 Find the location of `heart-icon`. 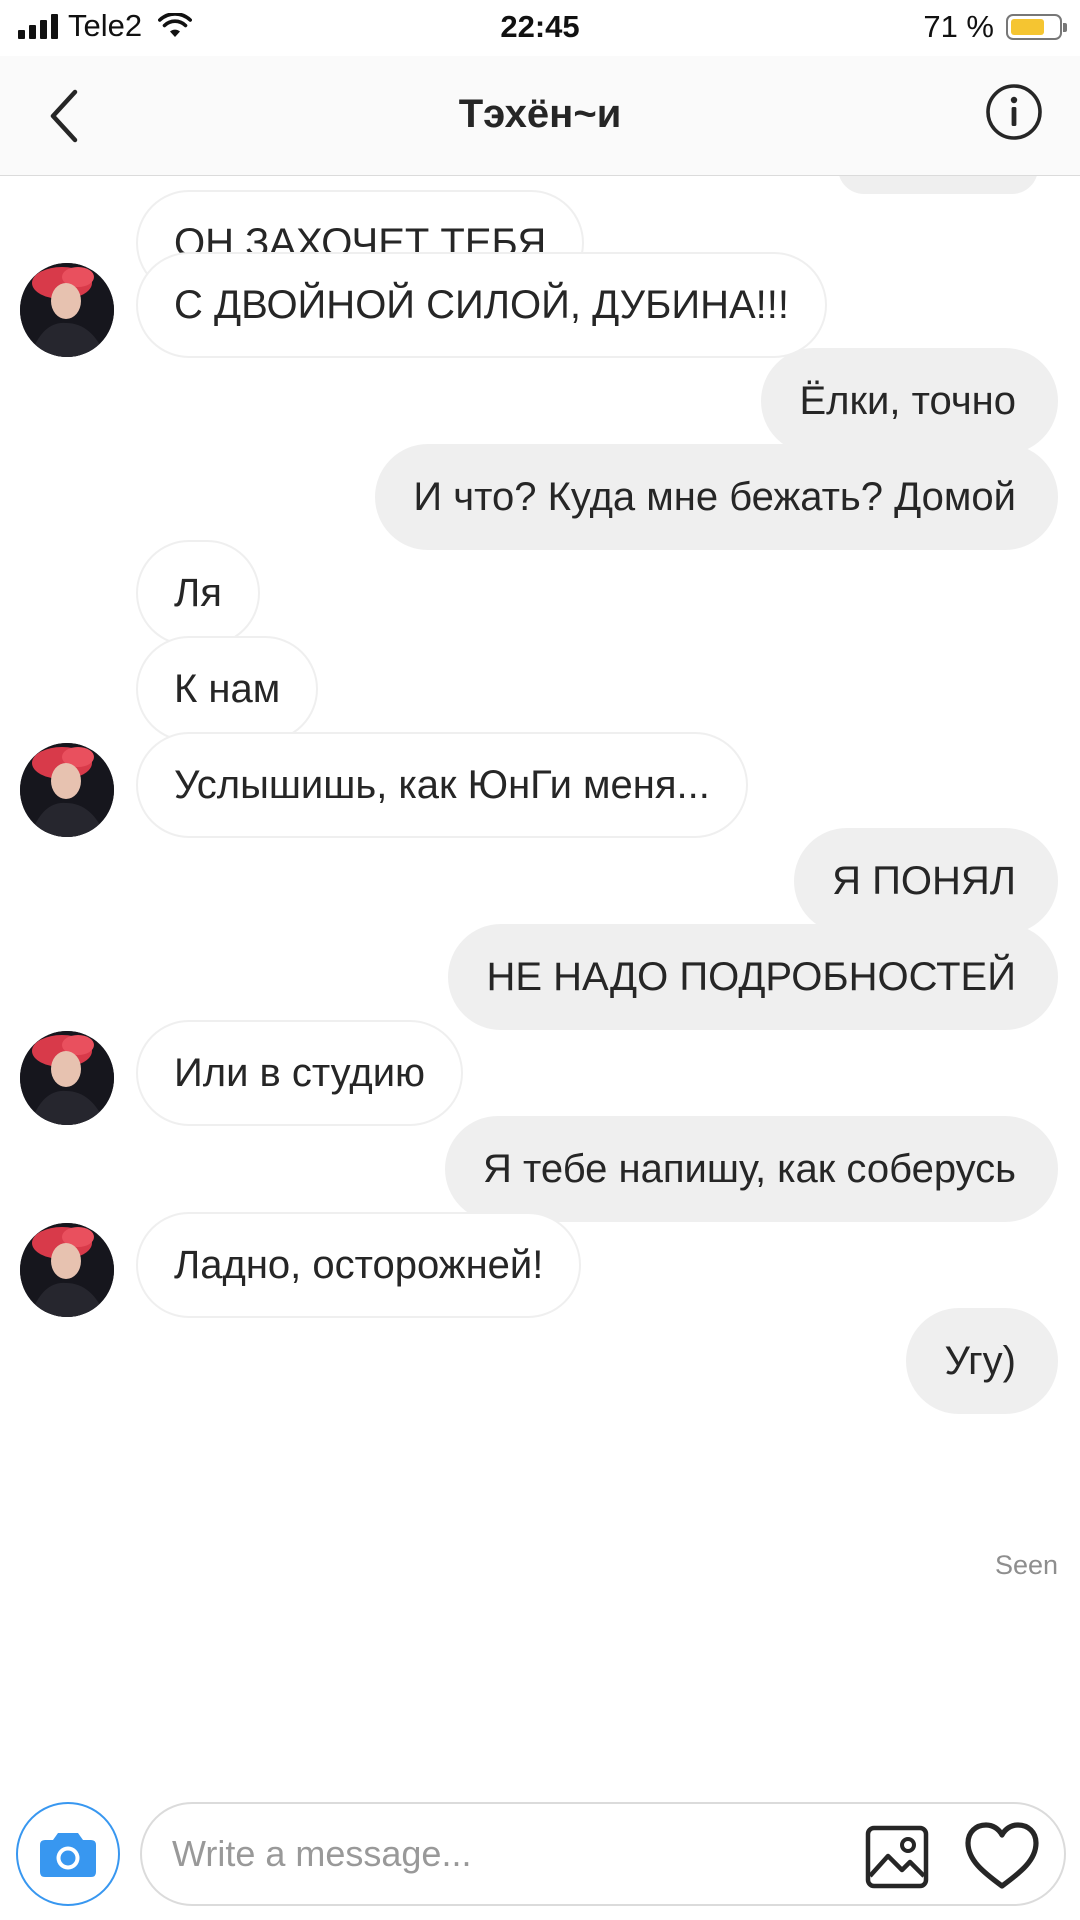

heart-icon is located at coordinates (1002, 1856).